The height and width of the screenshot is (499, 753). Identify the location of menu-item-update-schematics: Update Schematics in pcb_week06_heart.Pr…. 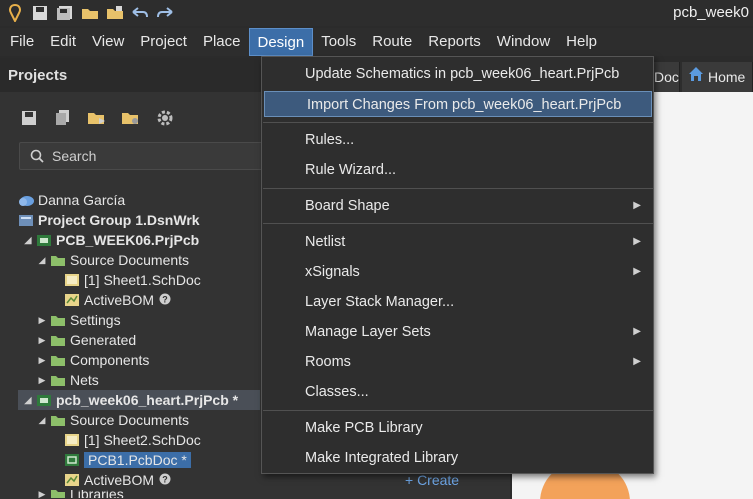
(458, 74).